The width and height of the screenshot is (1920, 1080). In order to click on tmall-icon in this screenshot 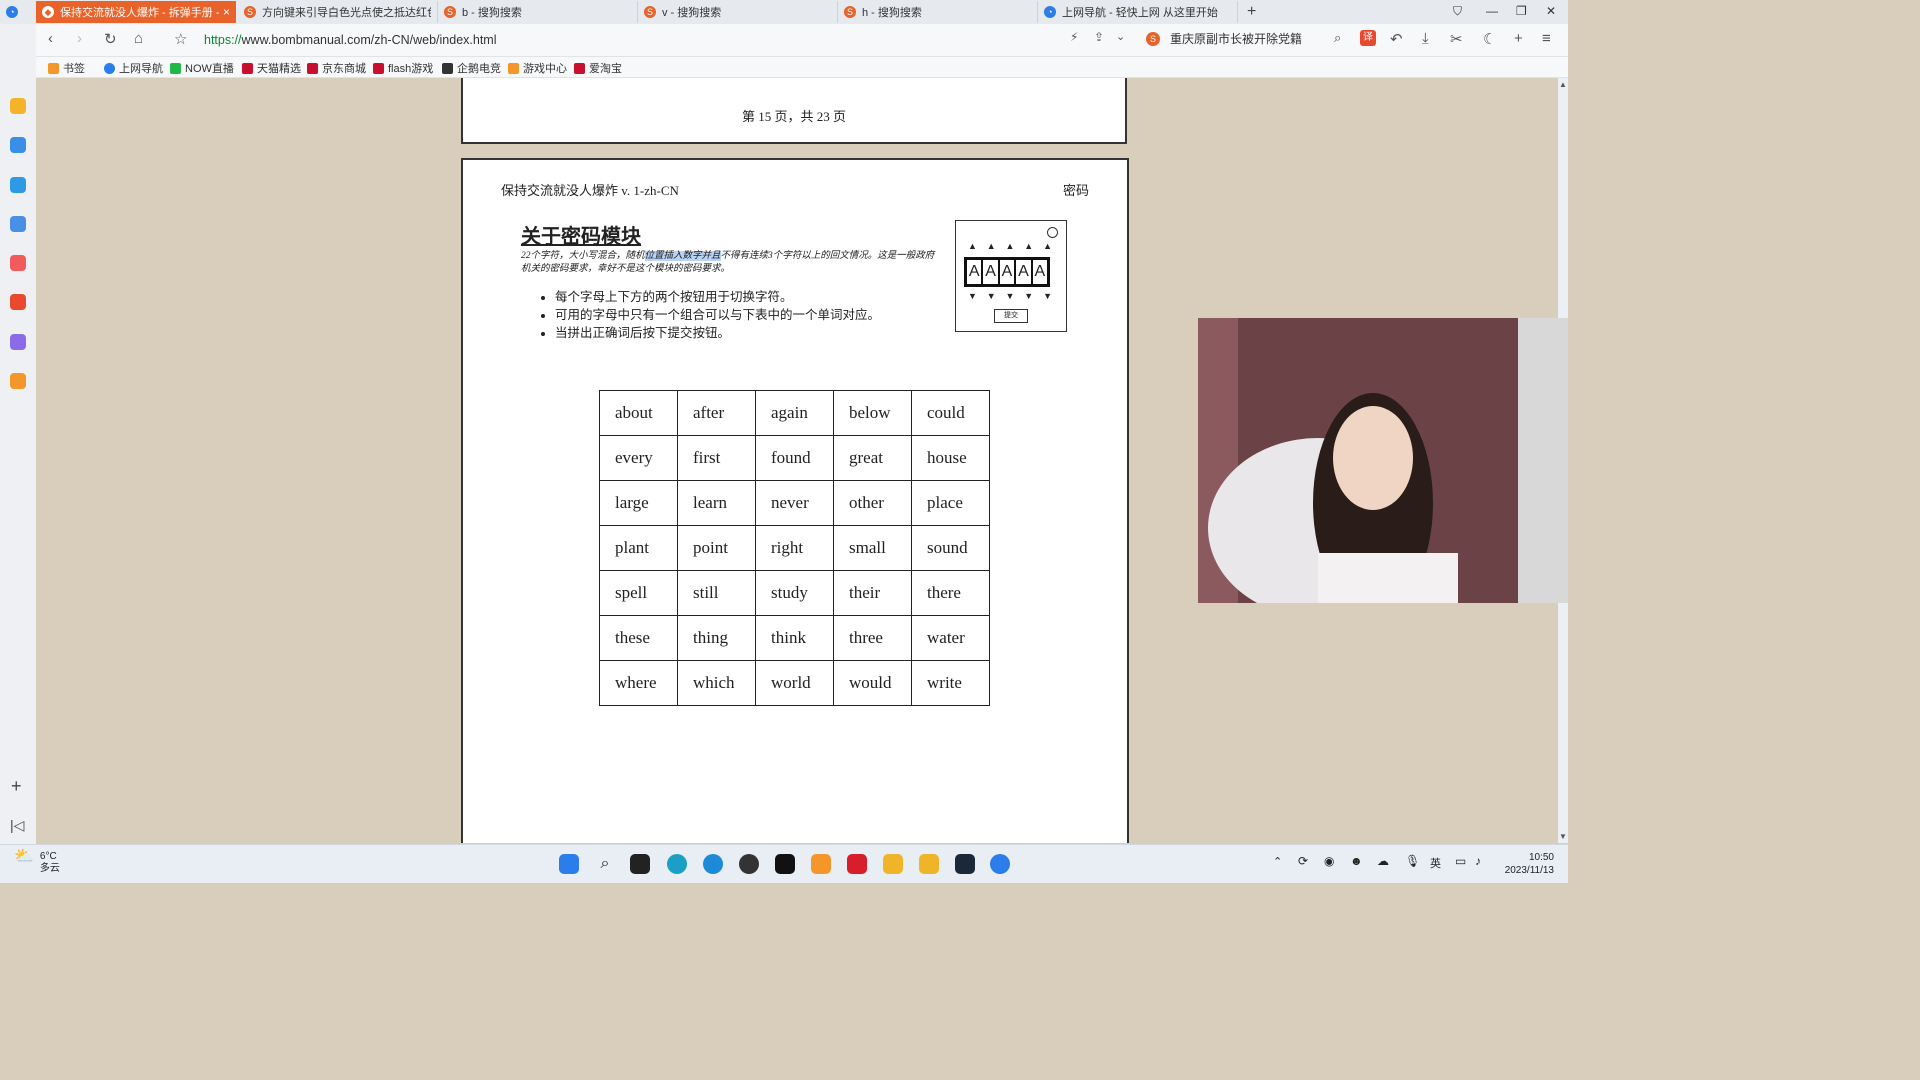, I will do `click(247, 68)`.